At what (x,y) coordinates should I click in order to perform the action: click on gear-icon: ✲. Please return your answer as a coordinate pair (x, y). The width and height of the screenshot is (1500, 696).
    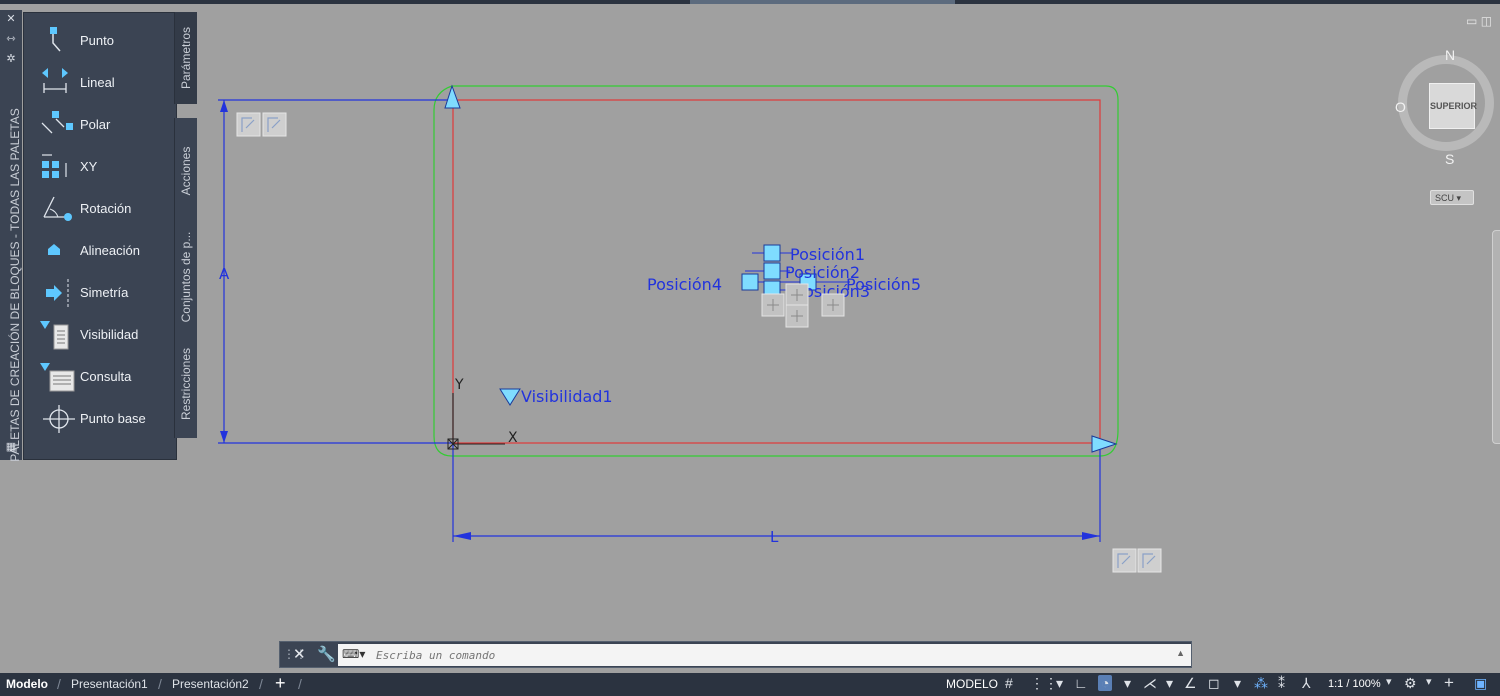
    Looking at the image, I should click on (11, 59).